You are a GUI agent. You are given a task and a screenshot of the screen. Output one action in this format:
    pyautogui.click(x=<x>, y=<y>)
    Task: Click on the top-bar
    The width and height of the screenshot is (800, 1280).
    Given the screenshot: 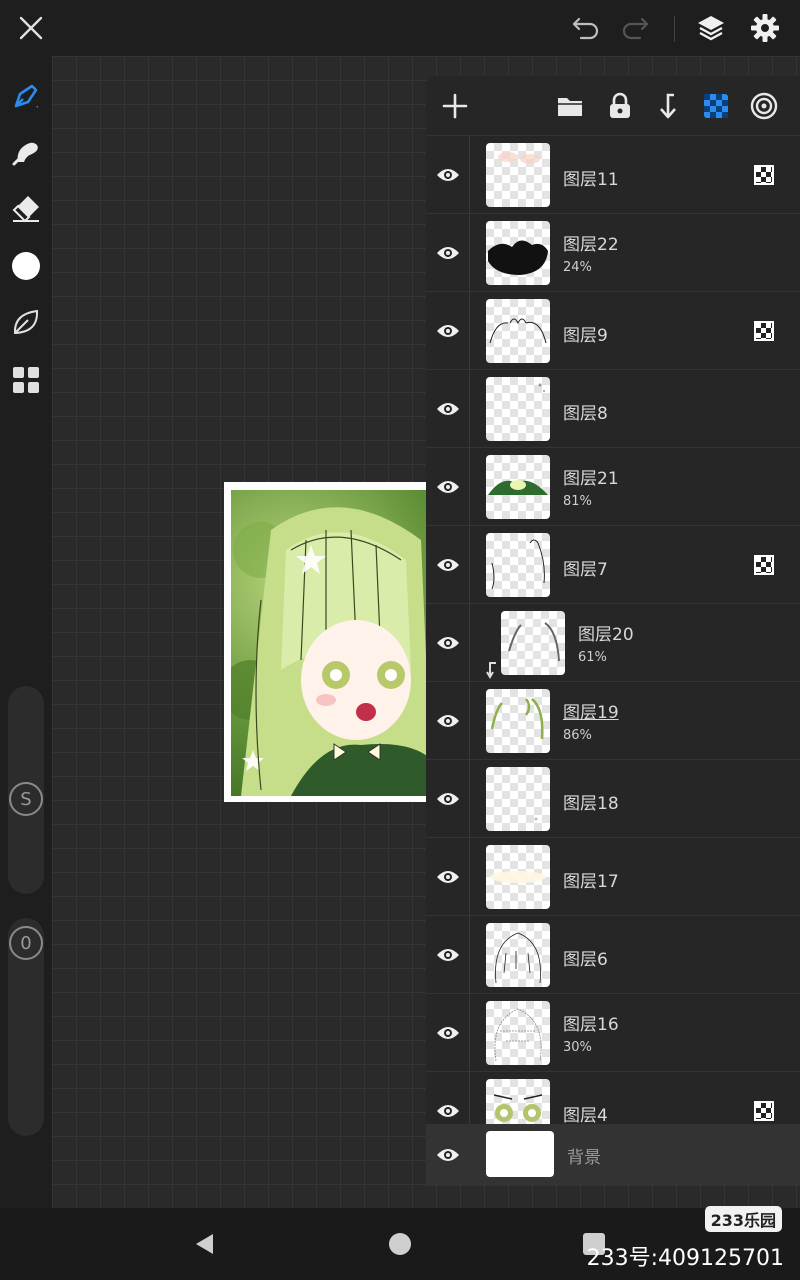 What is the action you would take?
    pyautogui.click(x=400, y=28)
    